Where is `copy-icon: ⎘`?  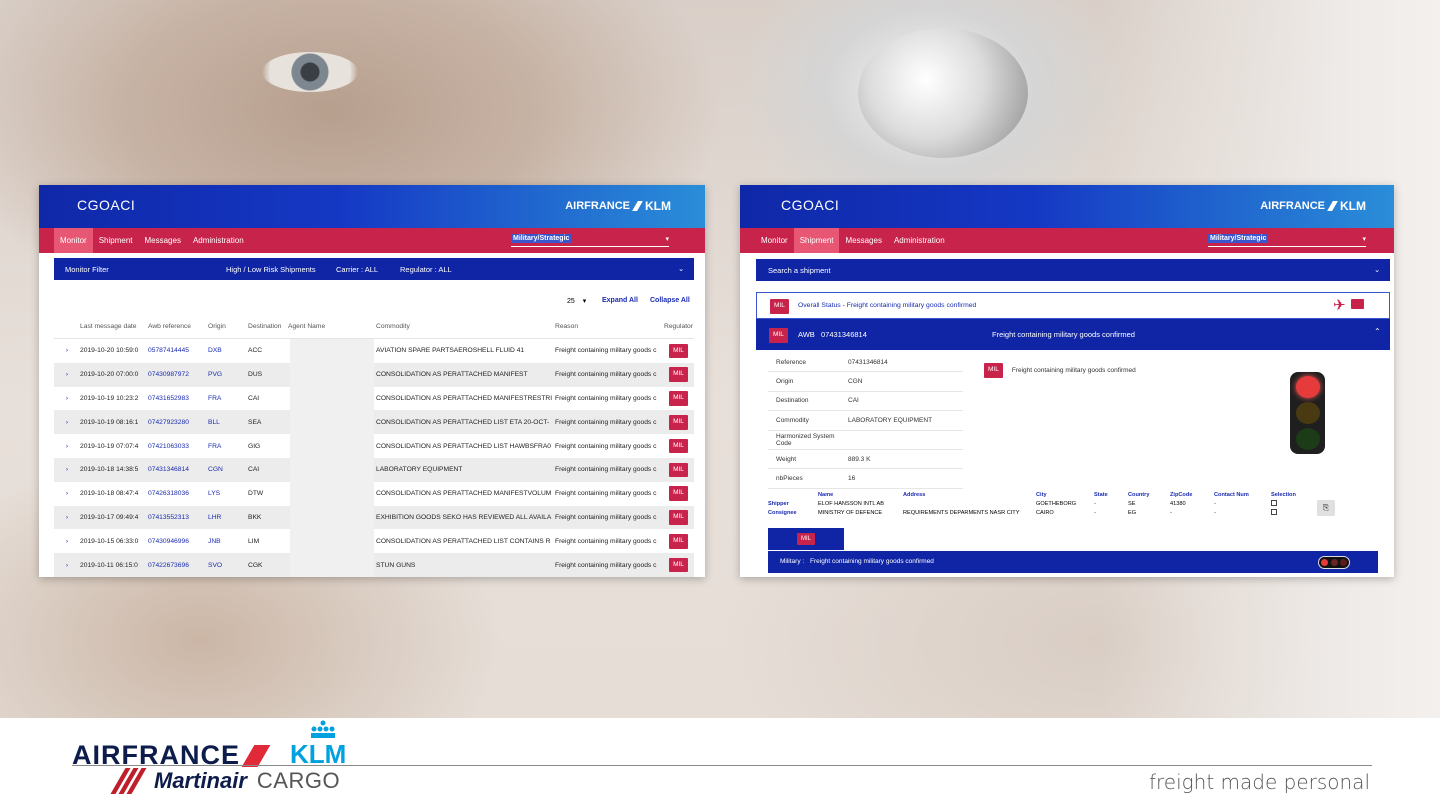
copy-icon: ⎘ is located at coordinates (1326, 508).